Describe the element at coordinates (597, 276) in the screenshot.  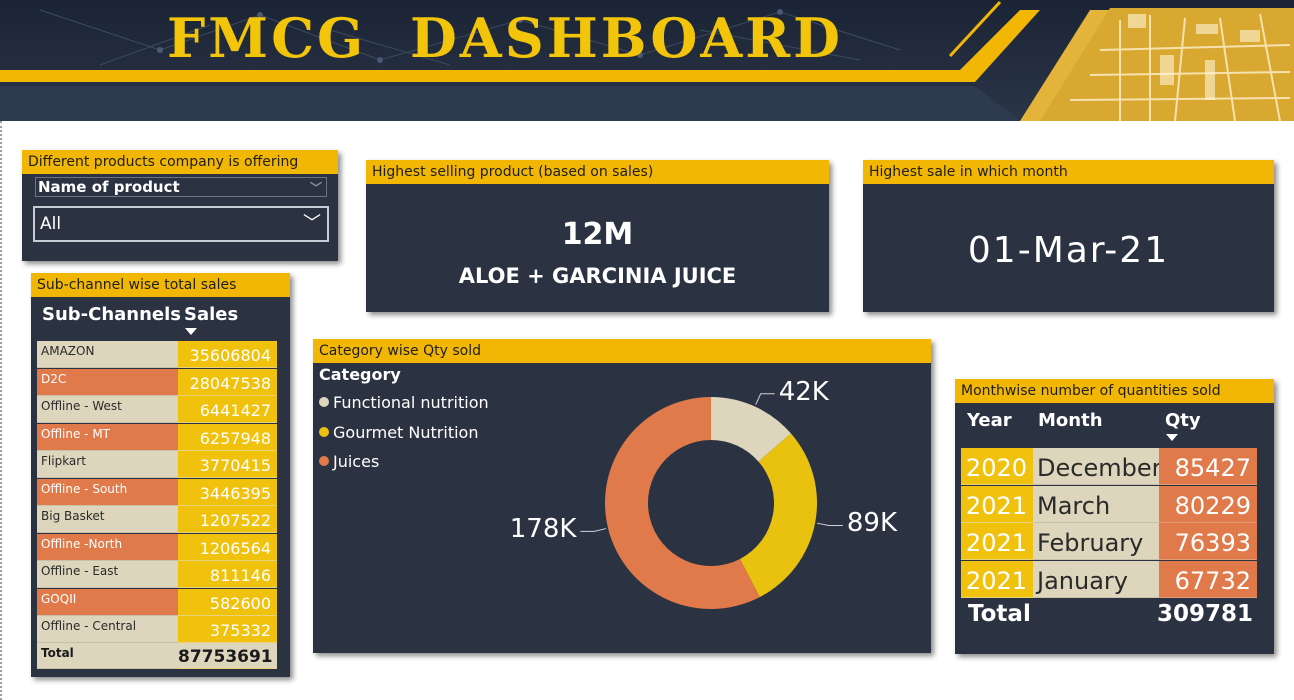
I see `highest-selling-product-name: ALOE + GARCINIA JUICE` at that location.